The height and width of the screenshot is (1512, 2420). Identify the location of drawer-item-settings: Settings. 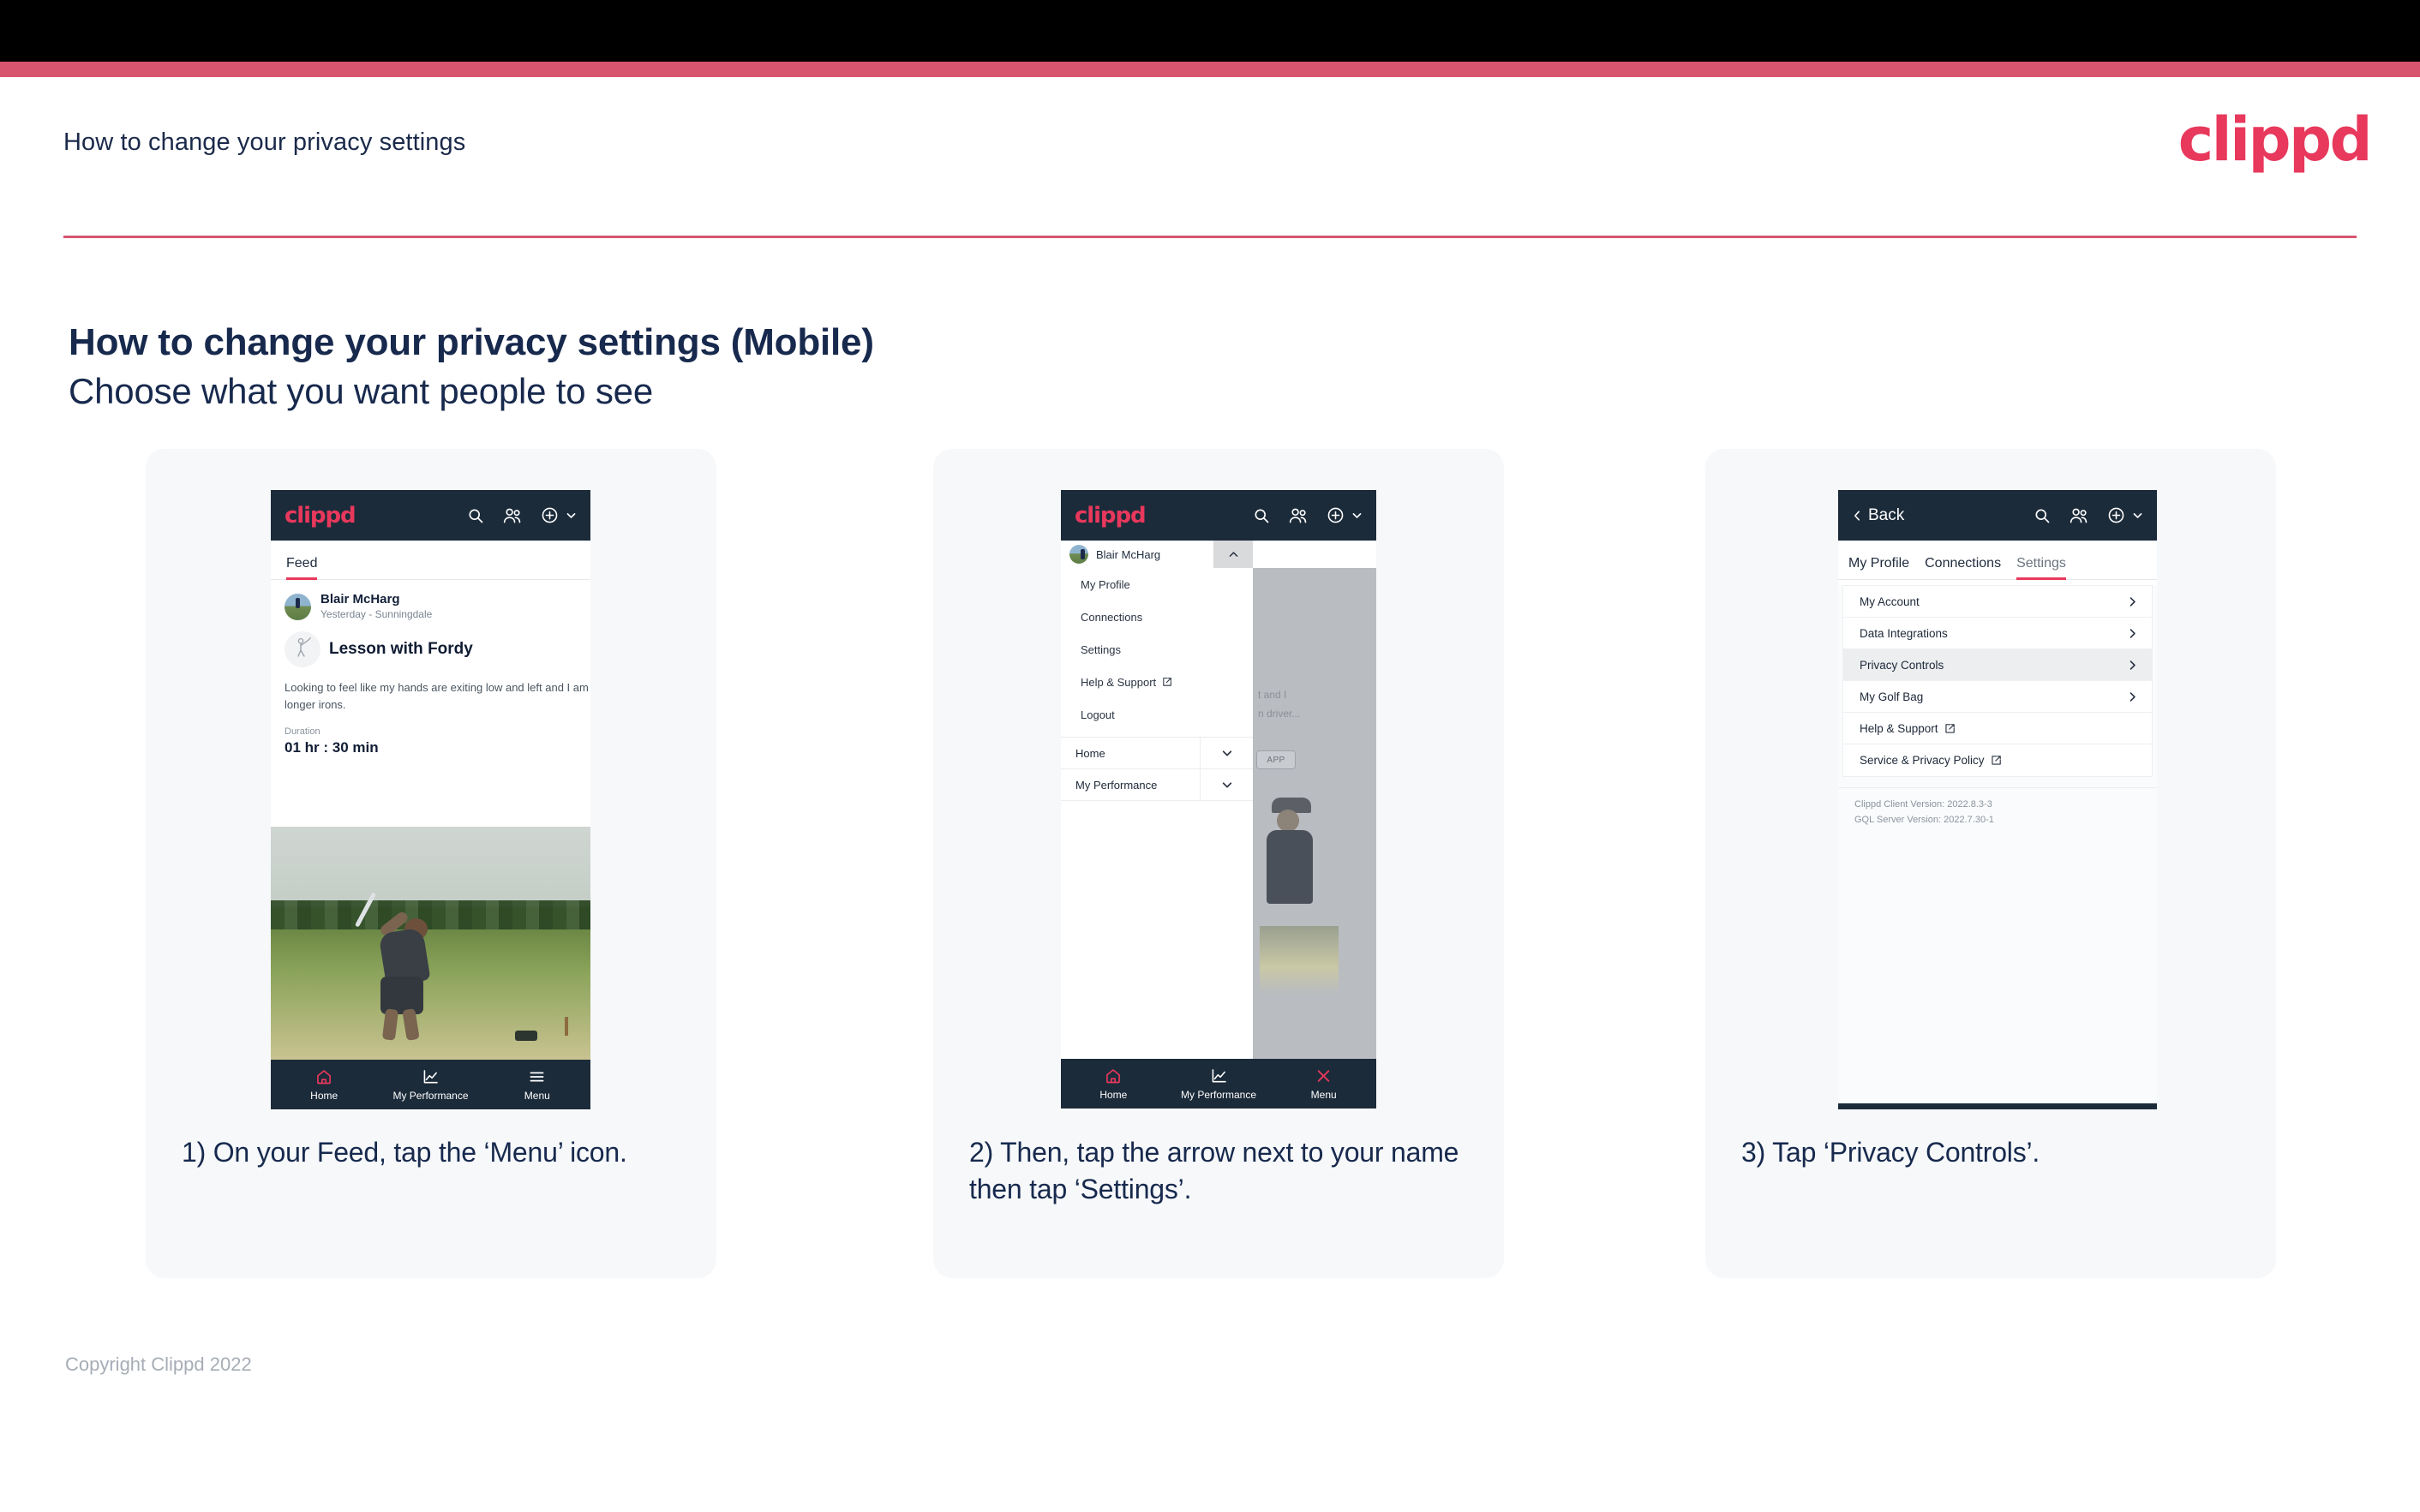
(1157, 649).